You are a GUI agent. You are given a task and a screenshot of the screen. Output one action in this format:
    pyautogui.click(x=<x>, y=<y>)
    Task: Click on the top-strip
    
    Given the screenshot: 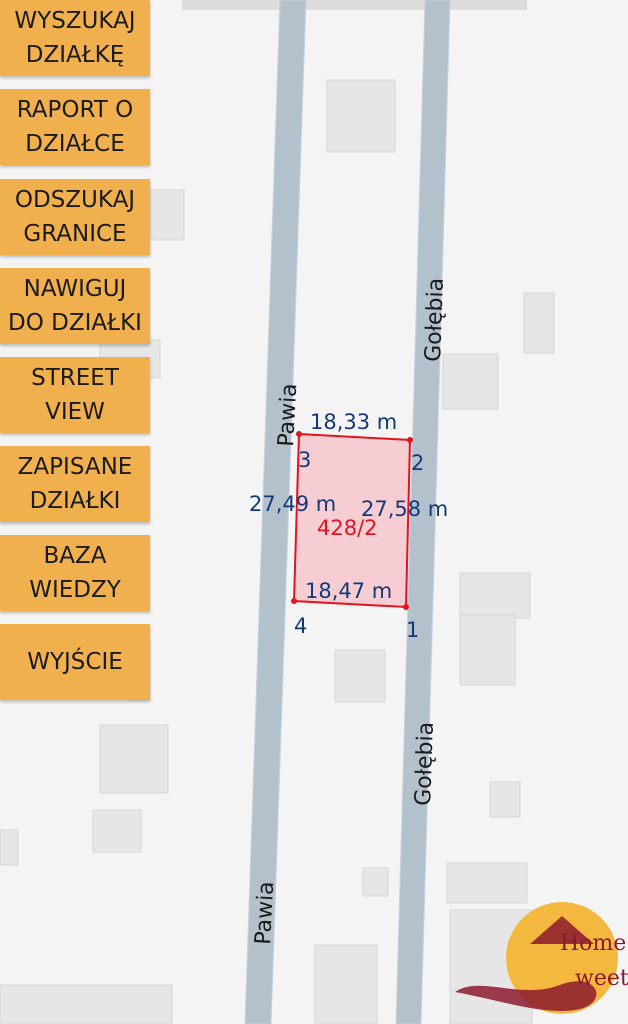 What is the action you would take?
    pyautogui.click(x=354, y=5)
    